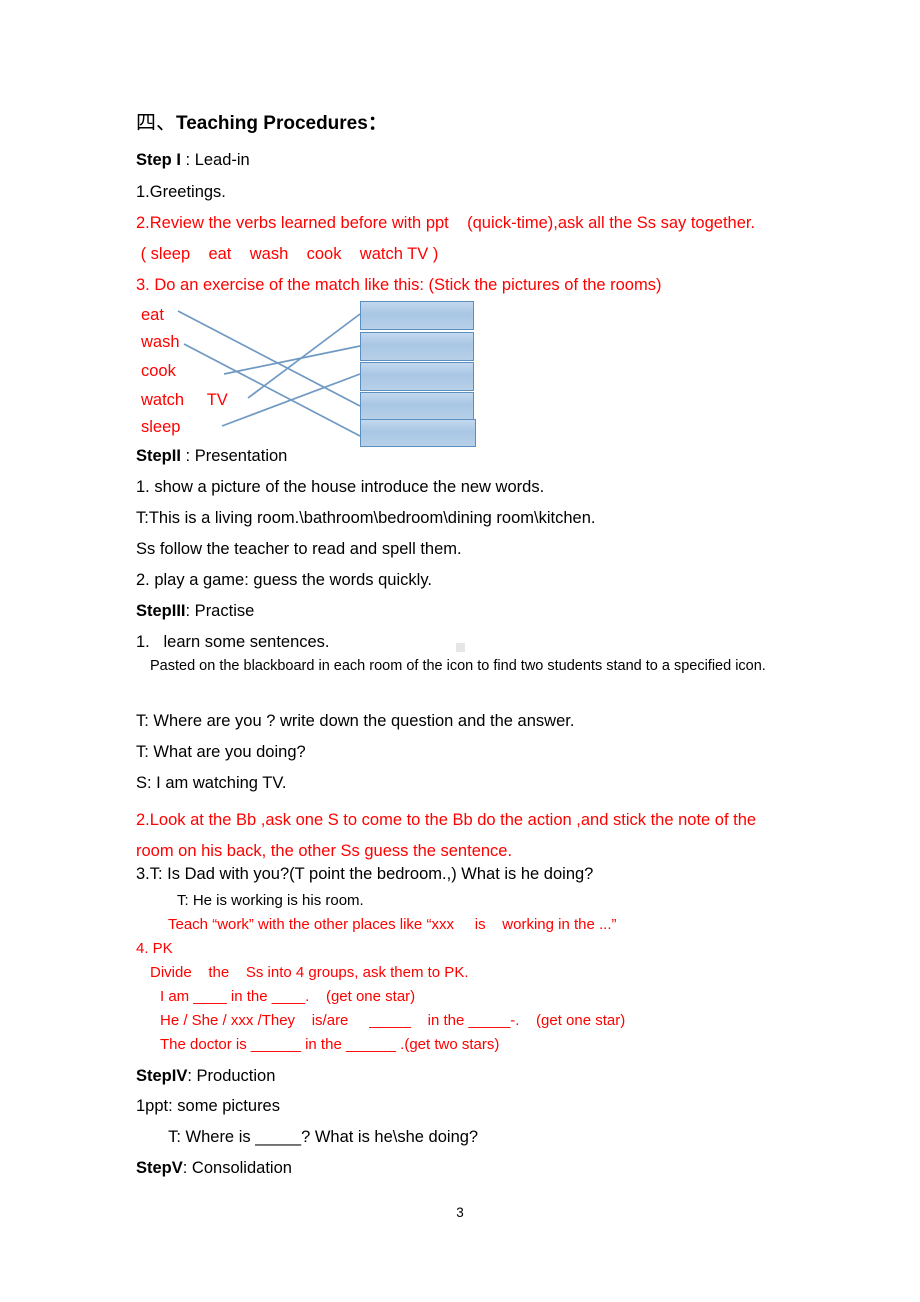  What do you see at coordinates (220, 611) in the screenshot?
I see `step-3-title: : Practise` at bounding box center [220, 611].